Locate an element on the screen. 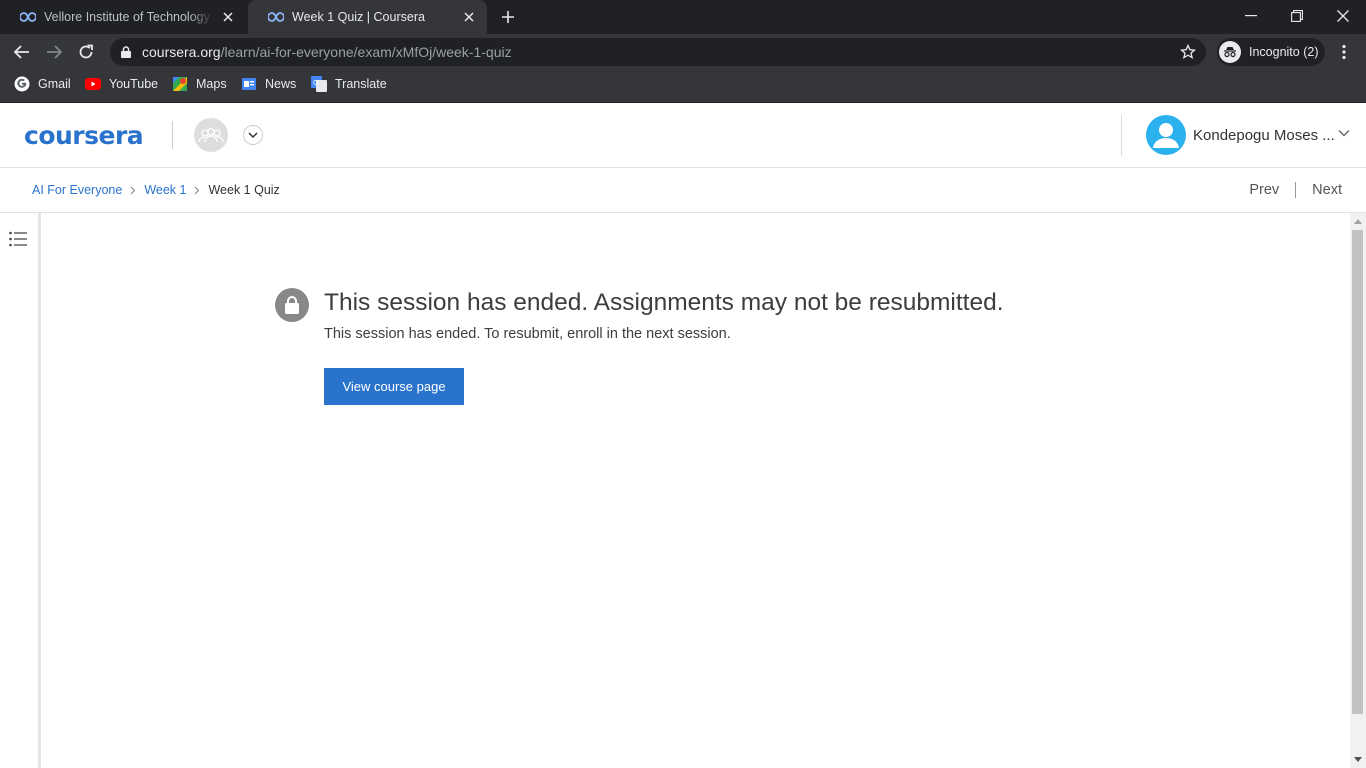  scroll-up-arrow-icon is located at coordinates (1358, 221).